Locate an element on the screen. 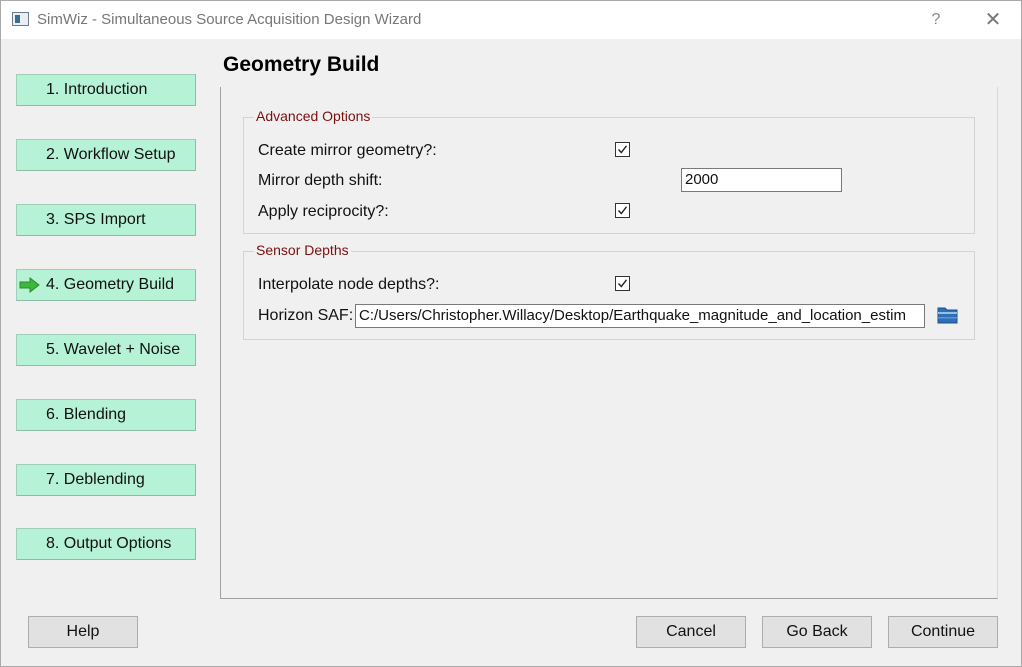 This screenshot has width=1022, height=667. mirror-depth-shift-label: Mirror depth shift: is located at coordinates (320, 180).